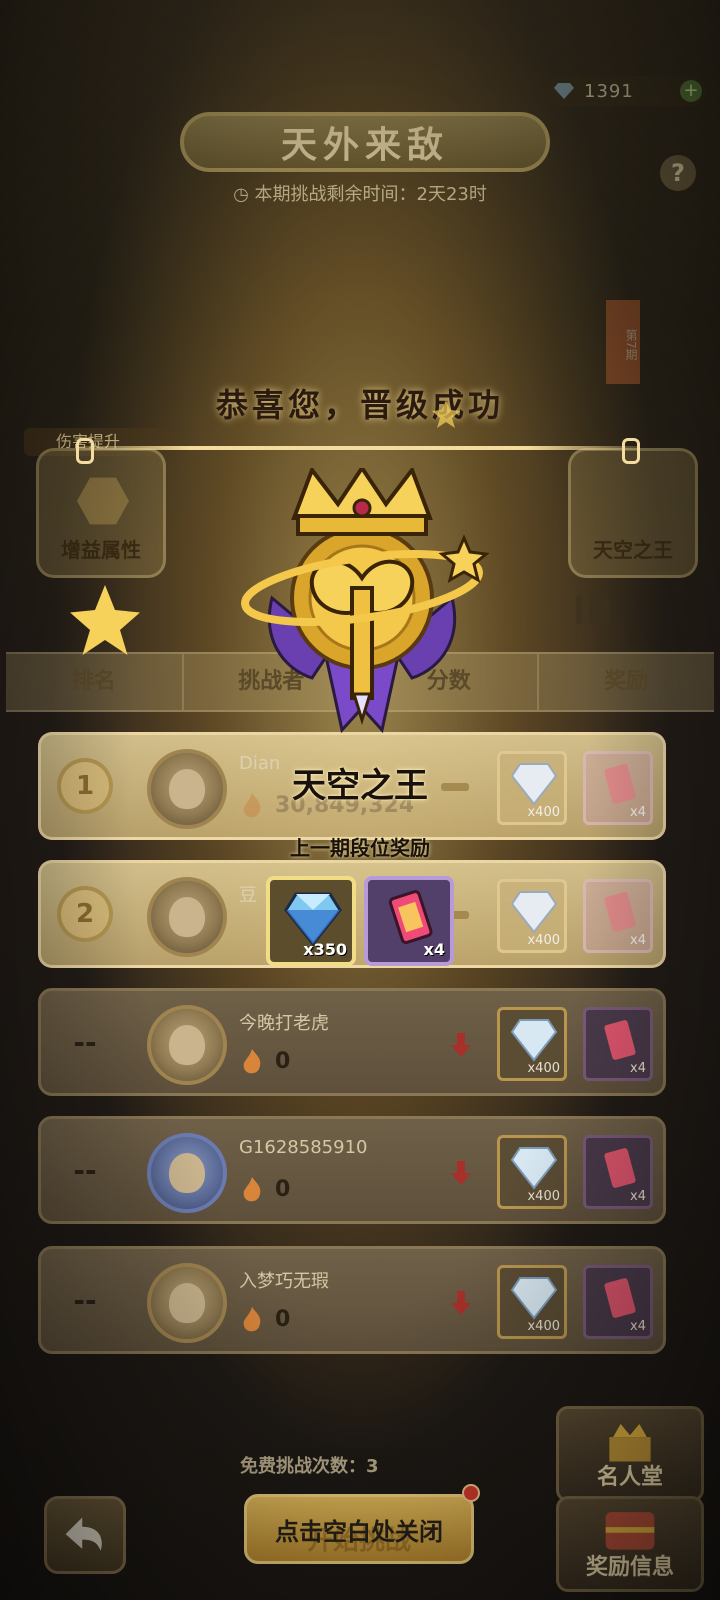 This screenshot has width=720, height=1600. Describe the element at coordinates (630, 1454) in the screenshot. I see `hall-of-fame-button: 名人堂` at that location.